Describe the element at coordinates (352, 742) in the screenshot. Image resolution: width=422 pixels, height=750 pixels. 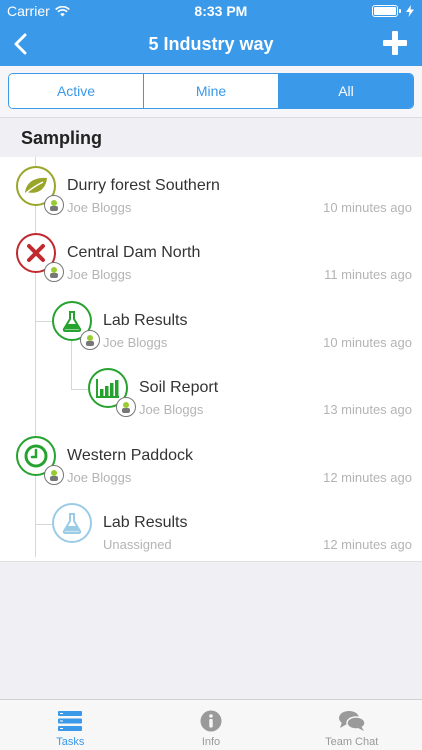
I see `tab-team-chat-label: Team Chat` at that location.